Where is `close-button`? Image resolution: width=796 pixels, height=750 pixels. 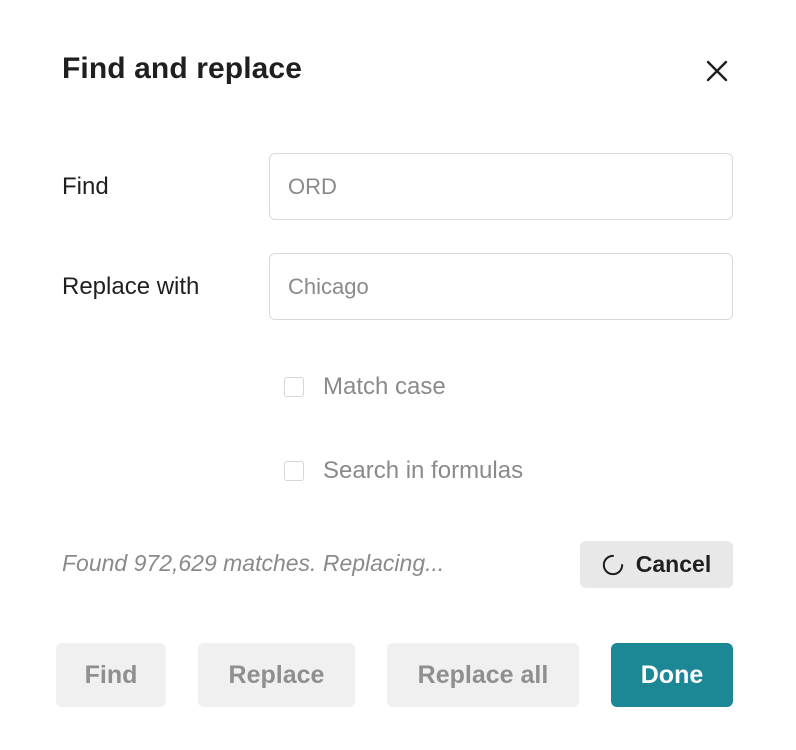
close-button is located at coordinates (717, 71).